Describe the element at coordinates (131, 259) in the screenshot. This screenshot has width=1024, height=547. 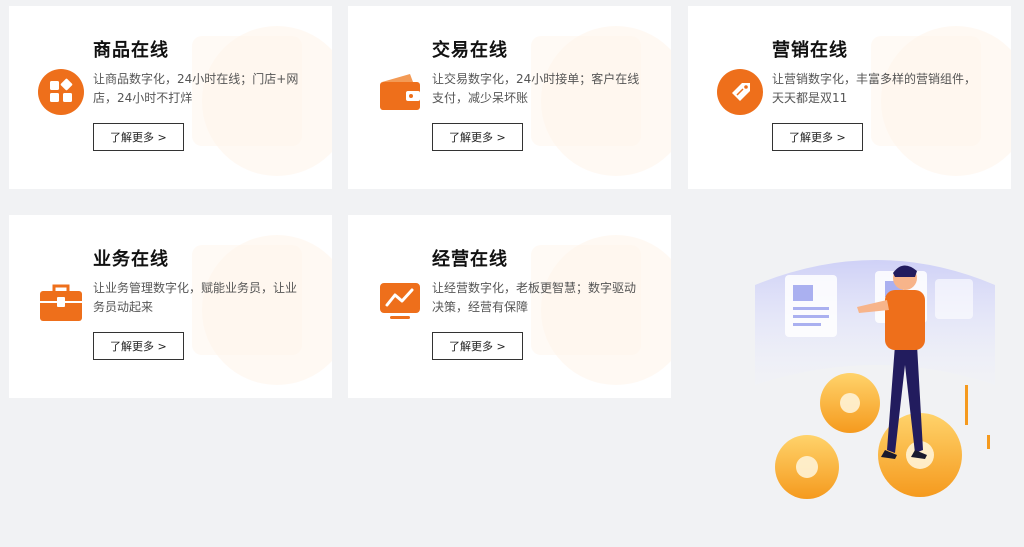
I see `card-title: 业务在线` at that location.